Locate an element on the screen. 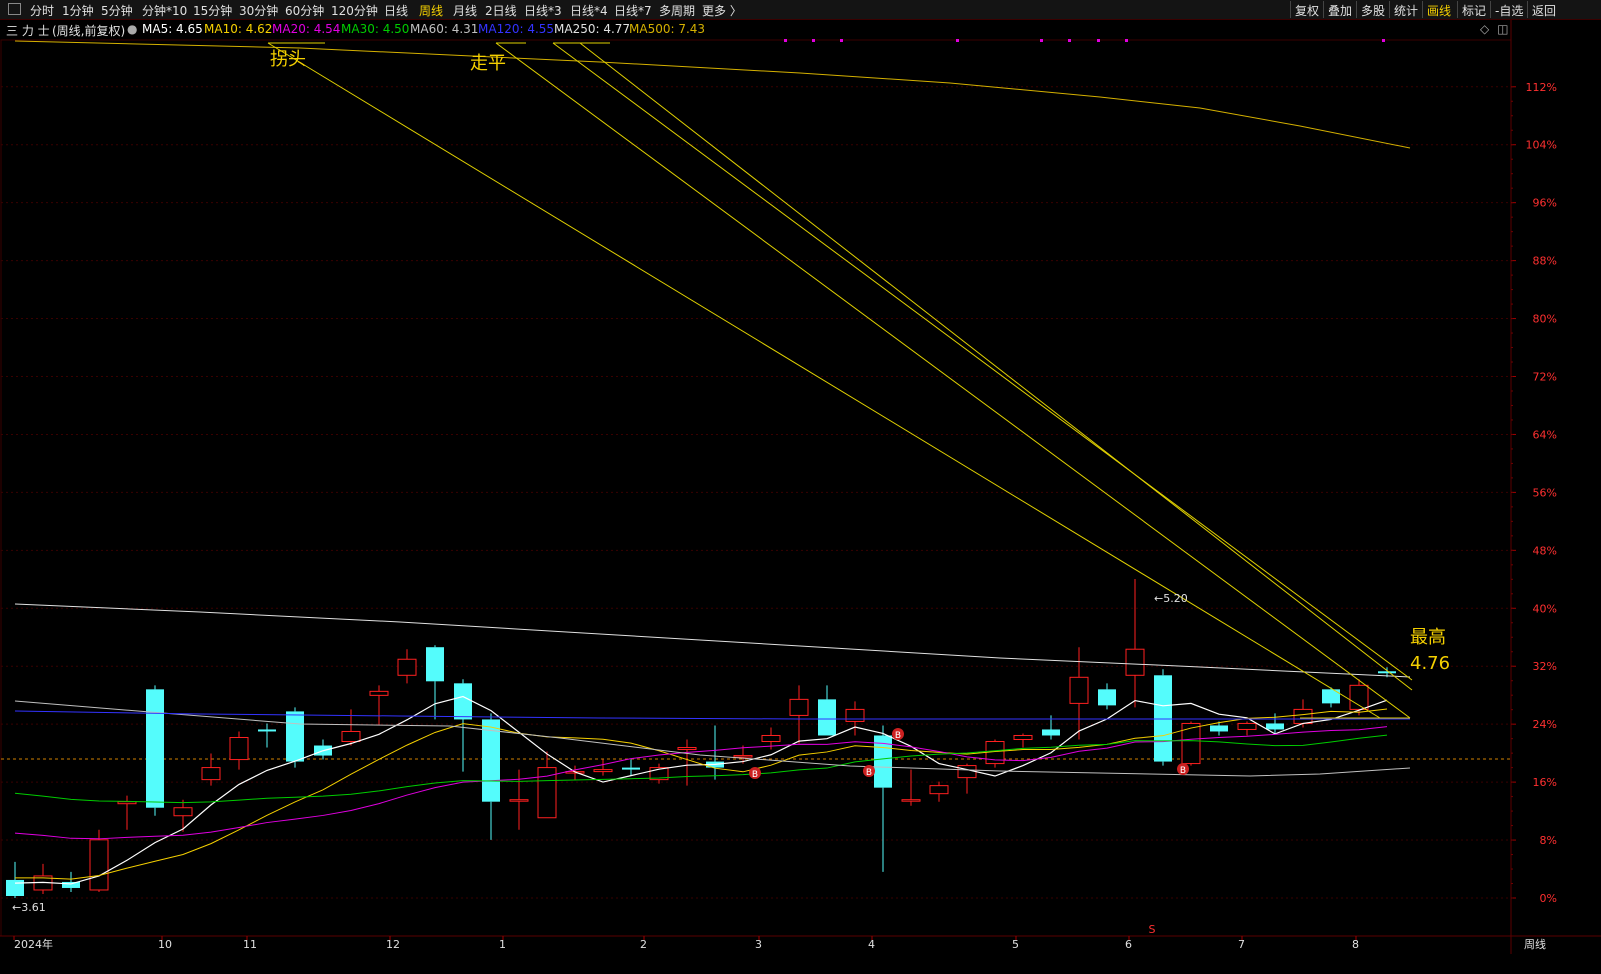  y-axis-label: 56% is located at coordinates (1545, 492).